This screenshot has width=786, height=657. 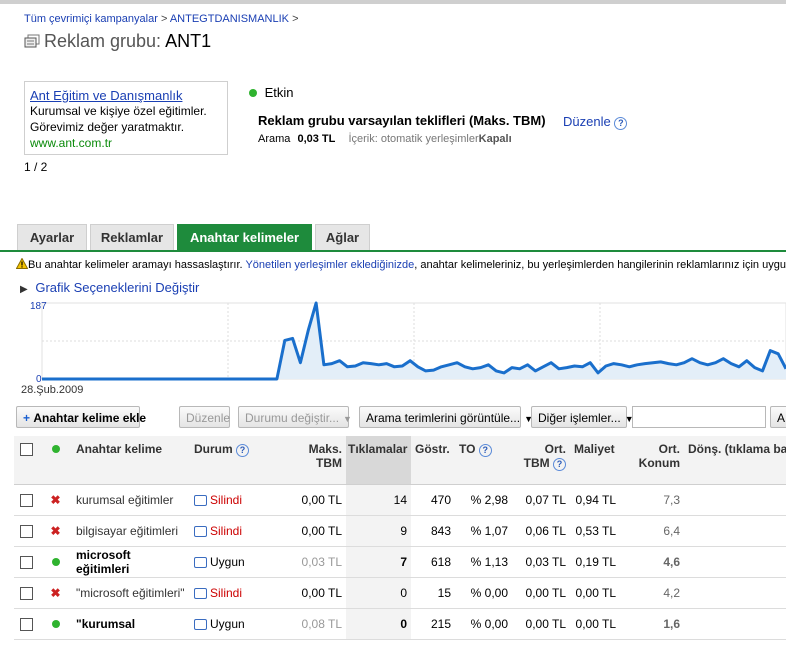 What do you see at coordinates (587, 121) in the screenshot?
I see `edit-bids-link: Düzenle` at bounding box center [587, 121].